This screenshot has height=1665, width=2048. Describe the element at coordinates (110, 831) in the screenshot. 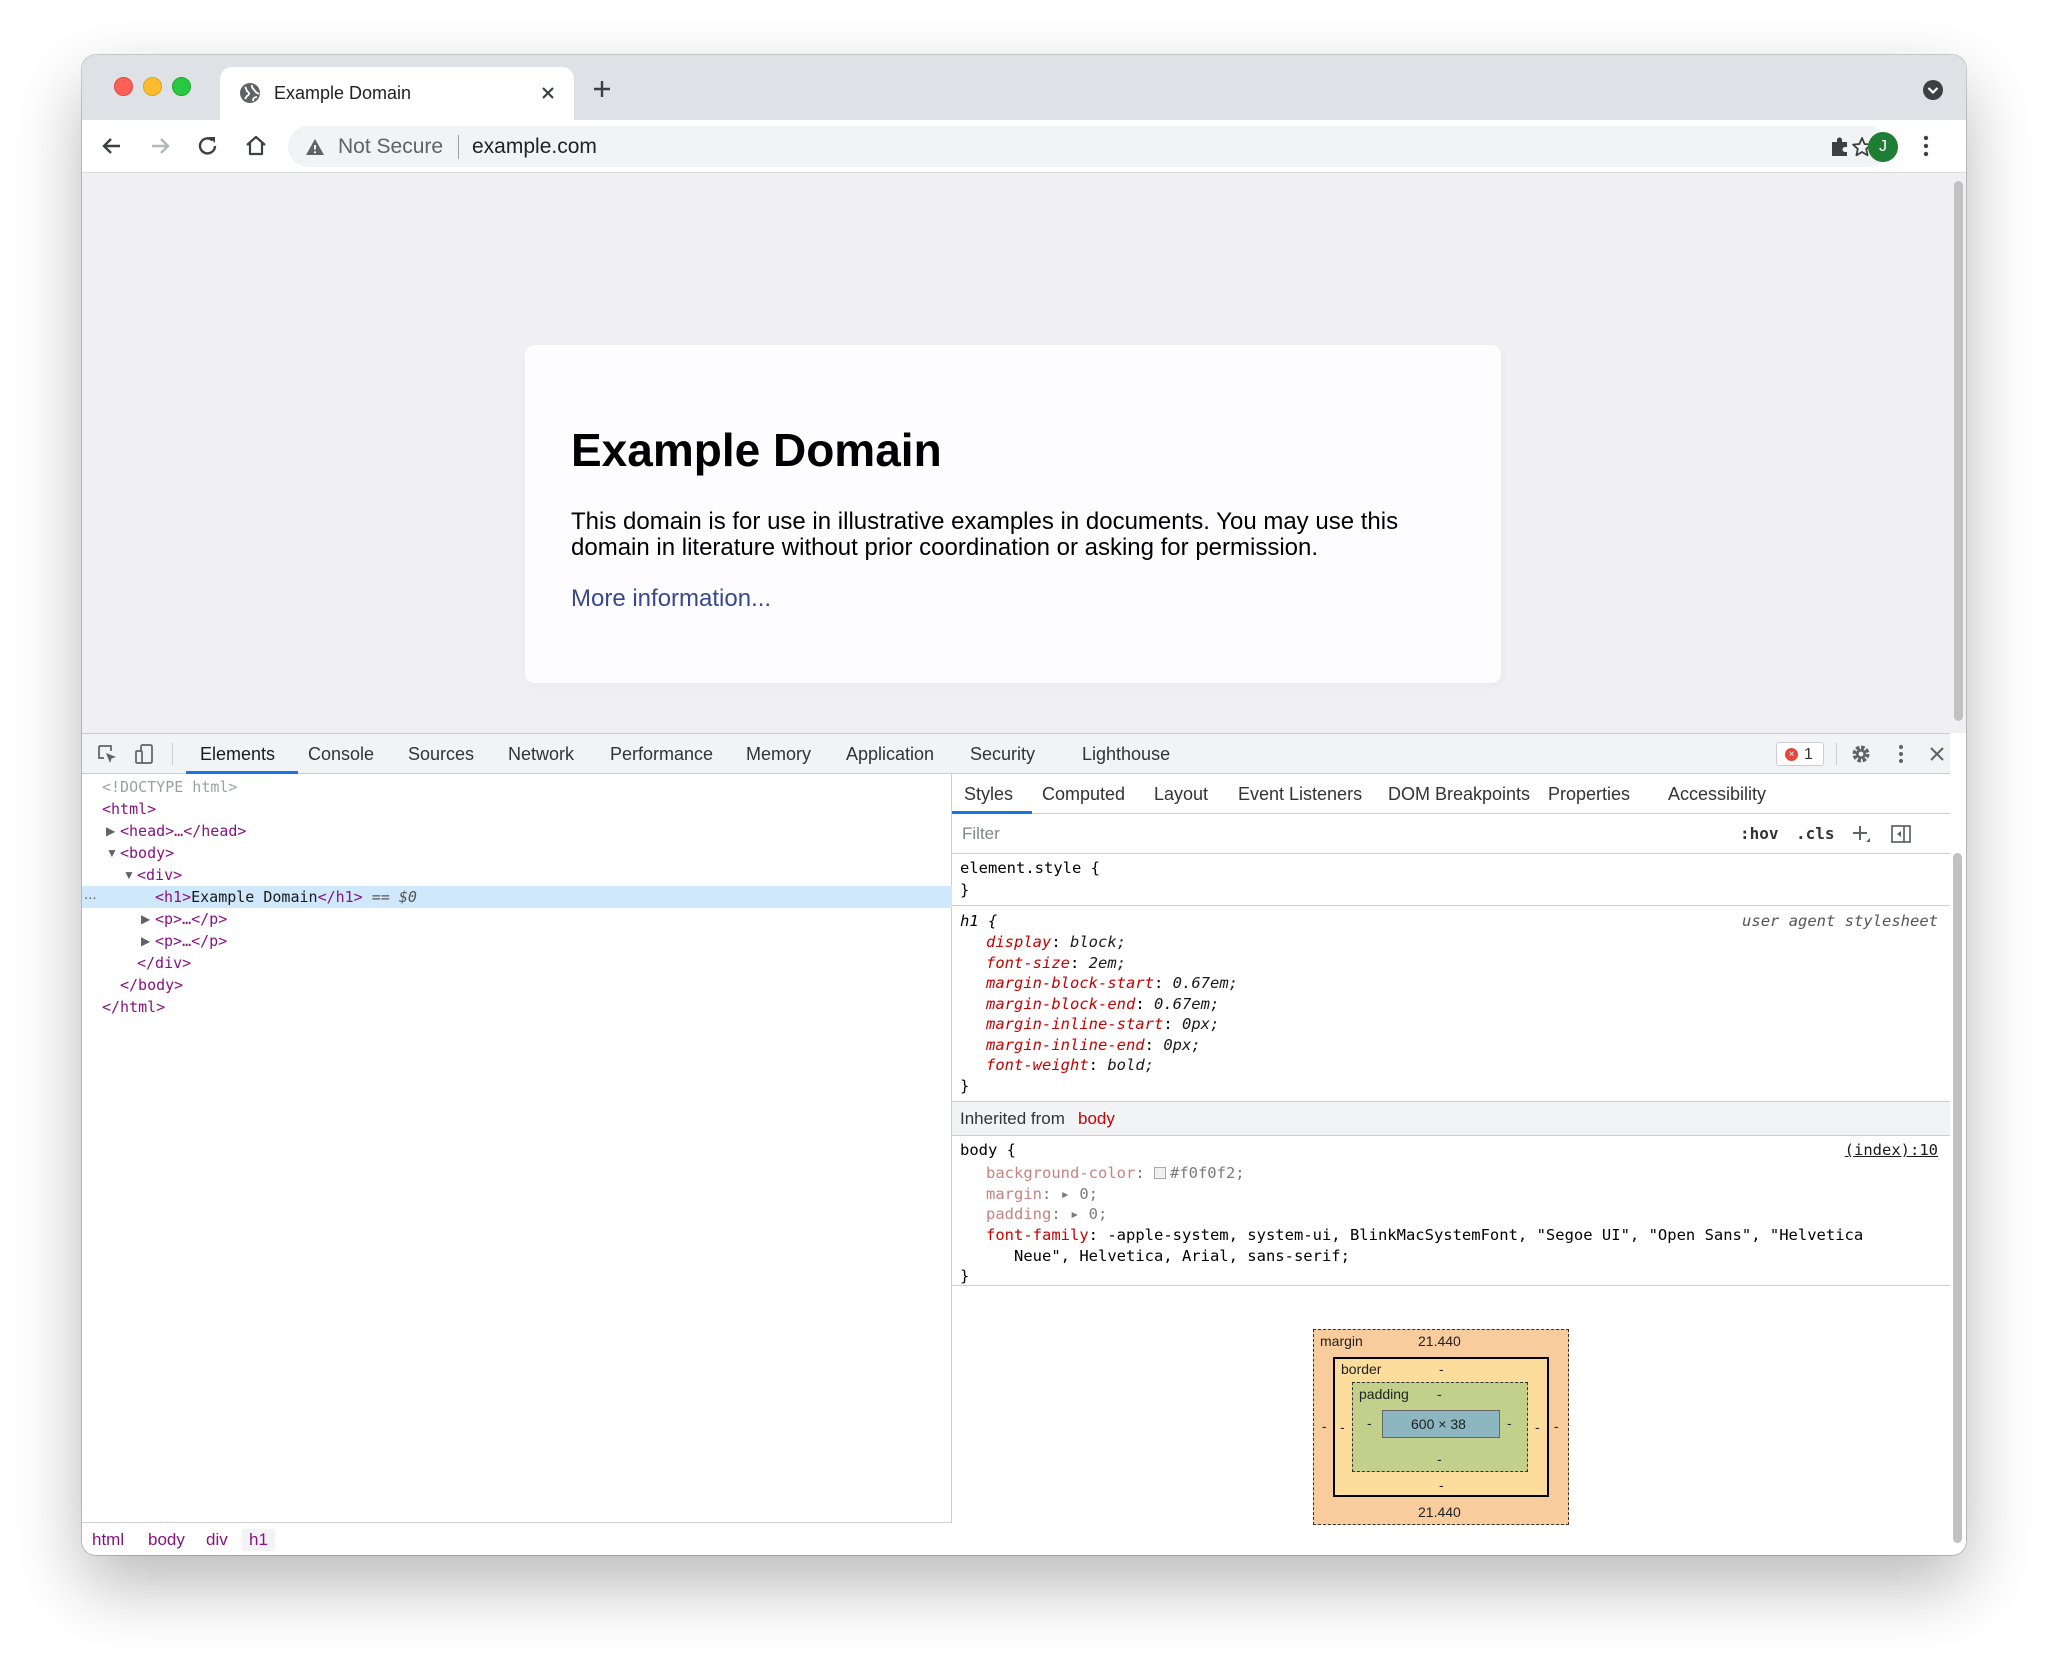

I see `expand-head-arrow: ▶` at that location.